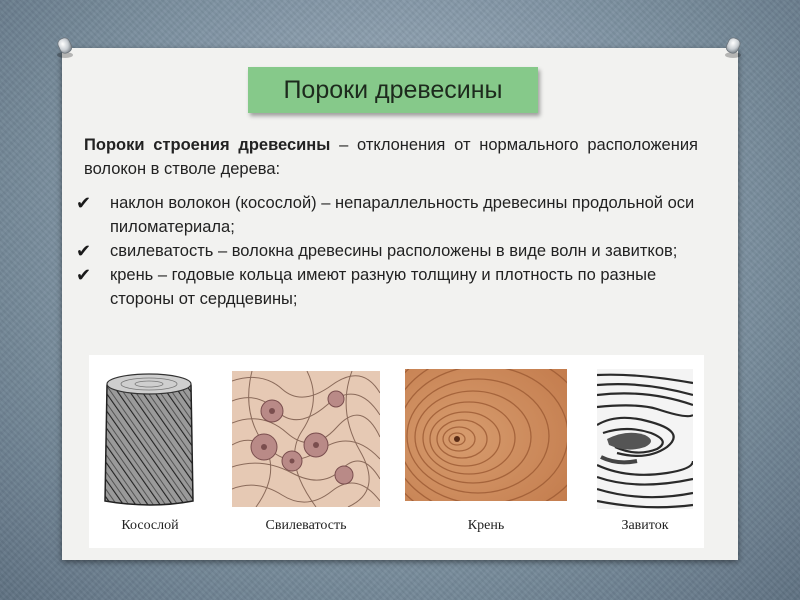 The width and height of the screenshot is (800, 600). I want to click on figure-caption: Косослой, so click(150, 525).